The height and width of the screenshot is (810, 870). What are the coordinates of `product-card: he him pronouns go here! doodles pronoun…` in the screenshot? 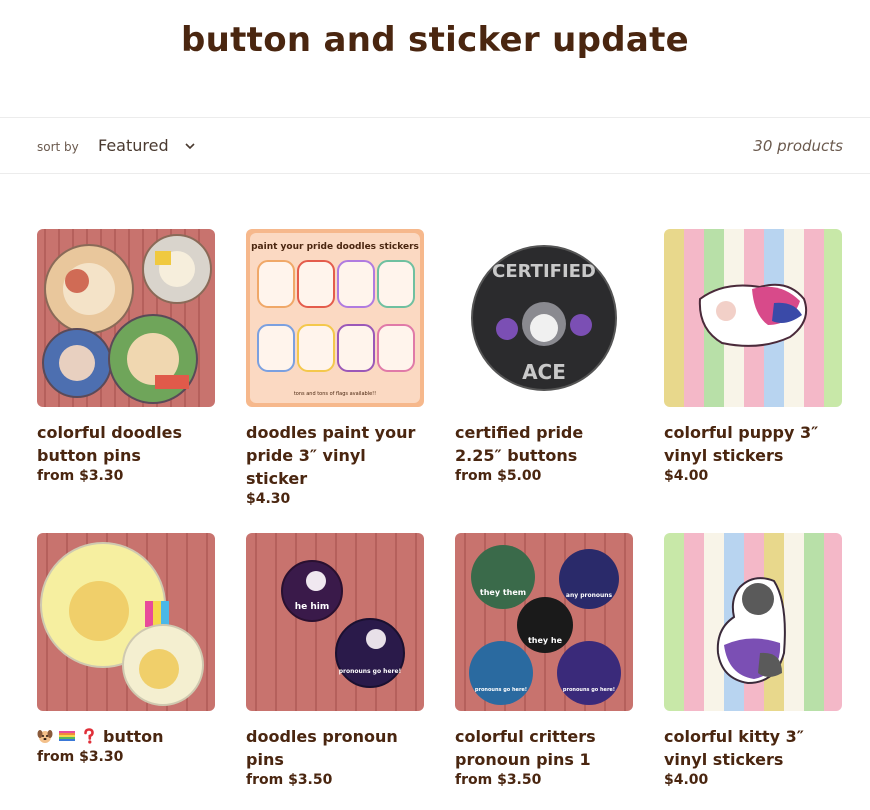 It's located at (335, 660).